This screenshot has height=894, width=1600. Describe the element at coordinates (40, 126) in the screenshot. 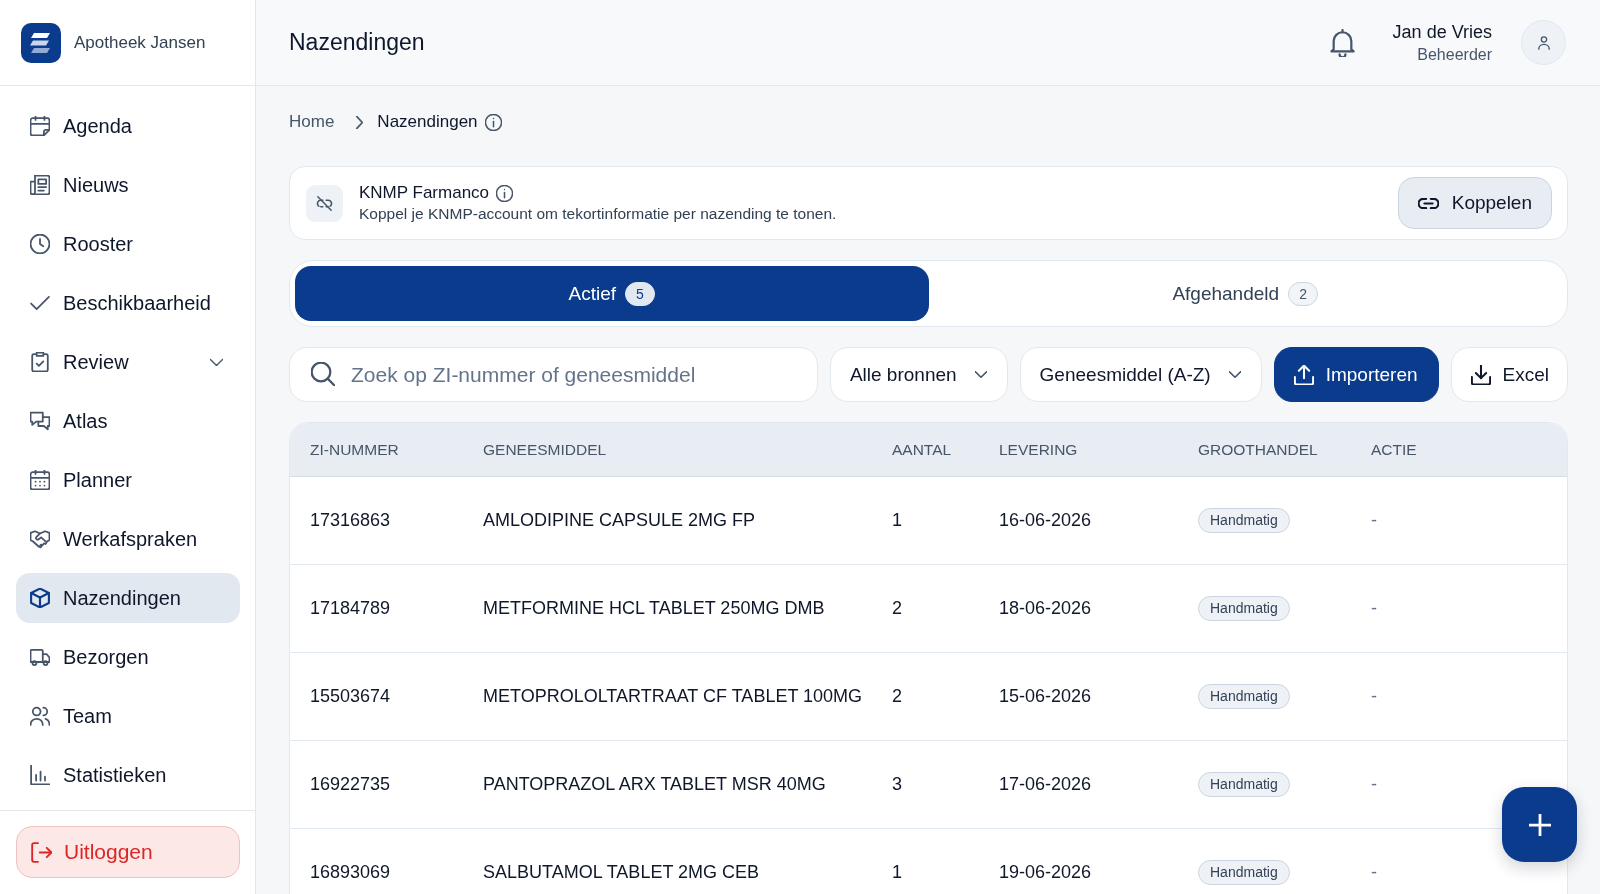

I see `calendar-icon` at that location.